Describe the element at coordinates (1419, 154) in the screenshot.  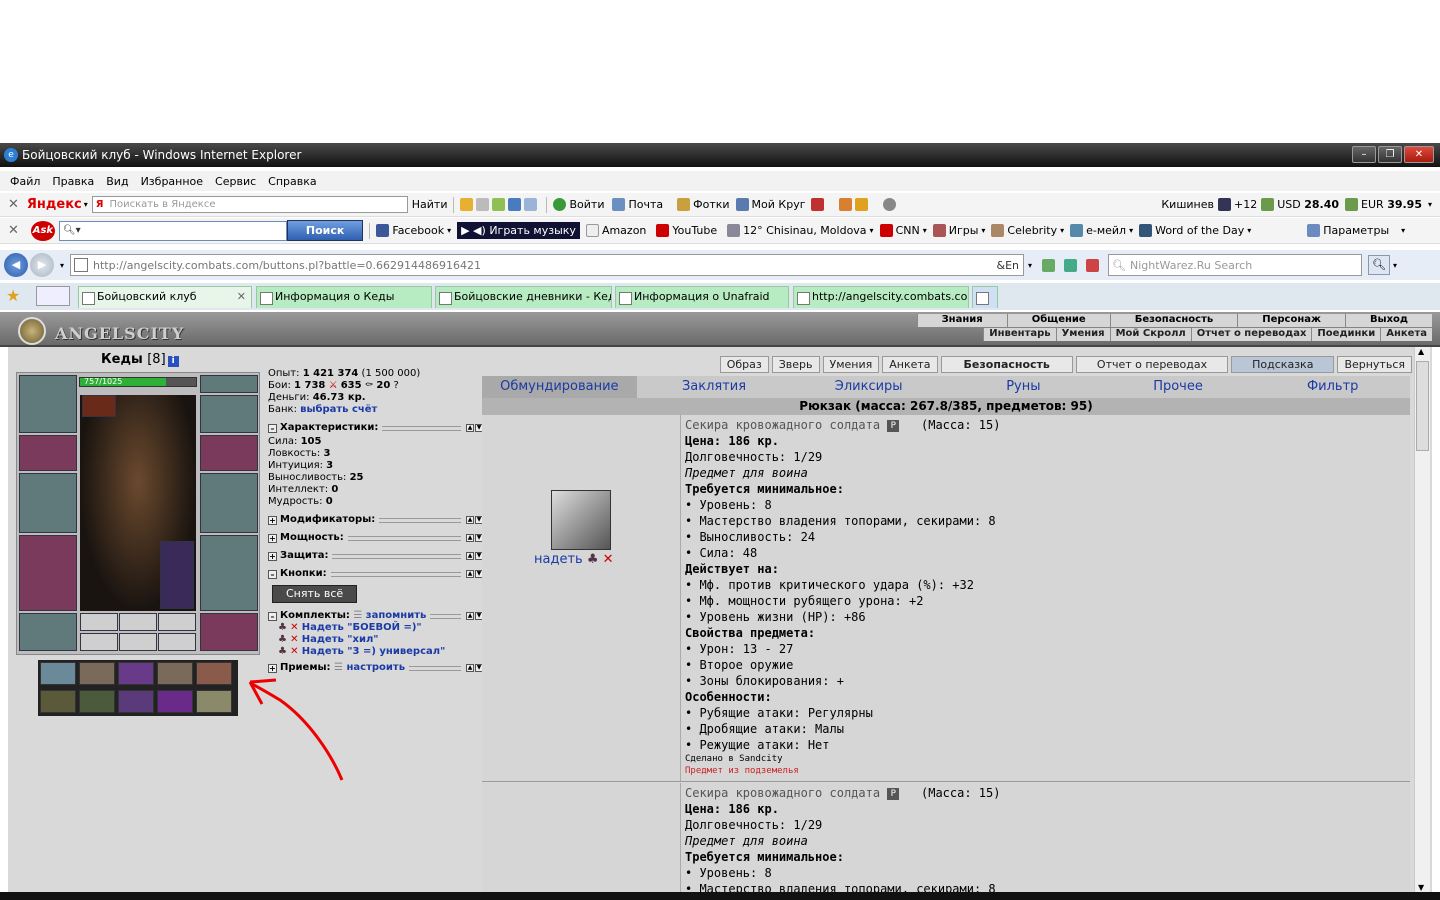
I see `close-button: ✕` at that location.